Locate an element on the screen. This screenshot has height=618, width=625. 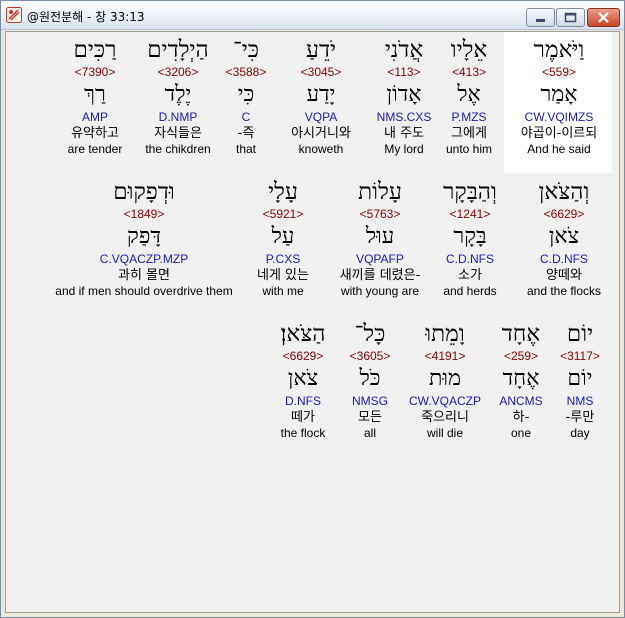
maximize-icon is located at coordinates (570, 17).